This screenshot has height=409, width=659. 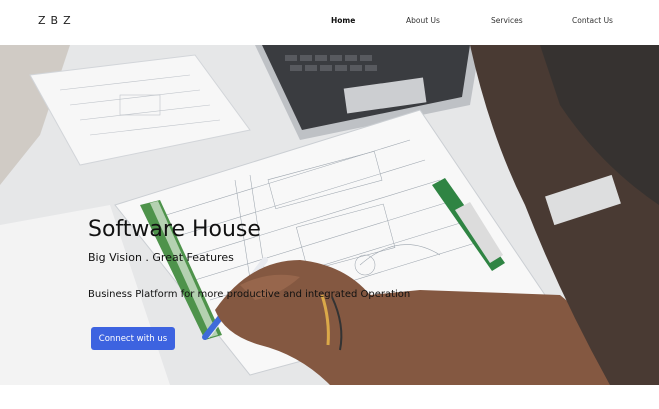 I want to click on nav-link-home: Home, so click(x=343, y=20).